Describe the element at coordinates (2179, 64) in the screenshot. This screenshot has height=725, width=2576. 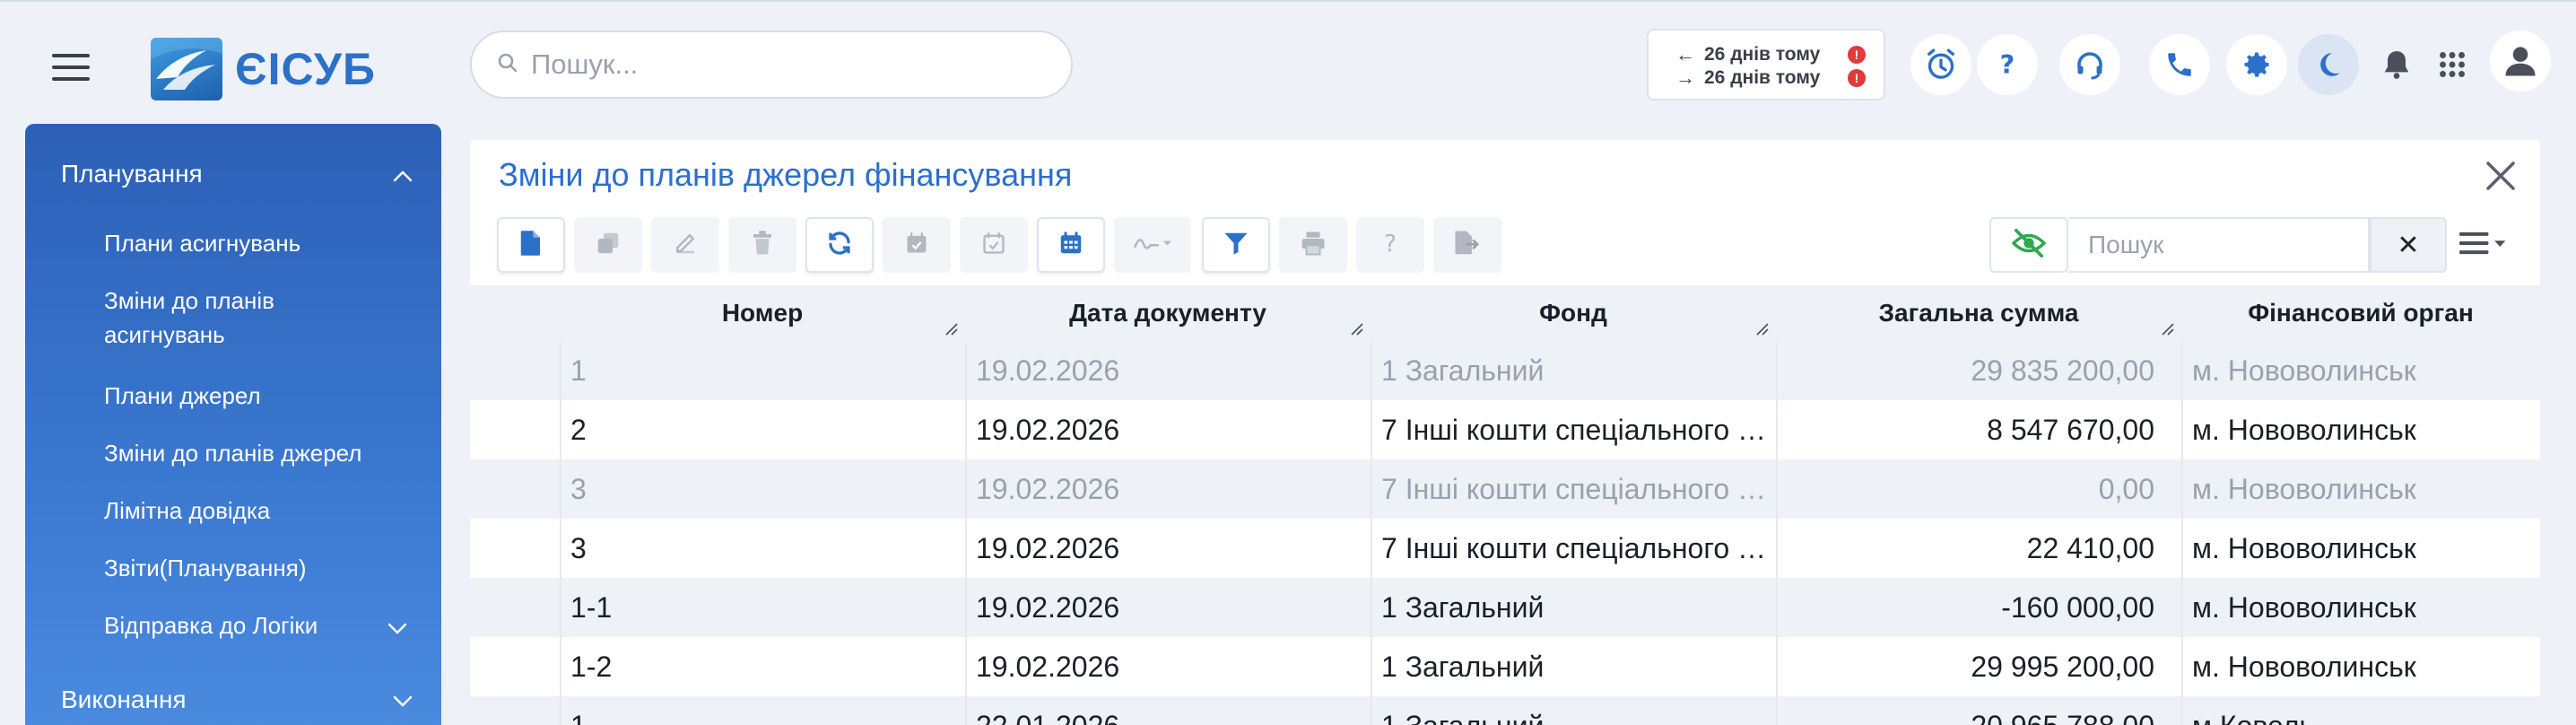
I see `phone-icon` at that location.